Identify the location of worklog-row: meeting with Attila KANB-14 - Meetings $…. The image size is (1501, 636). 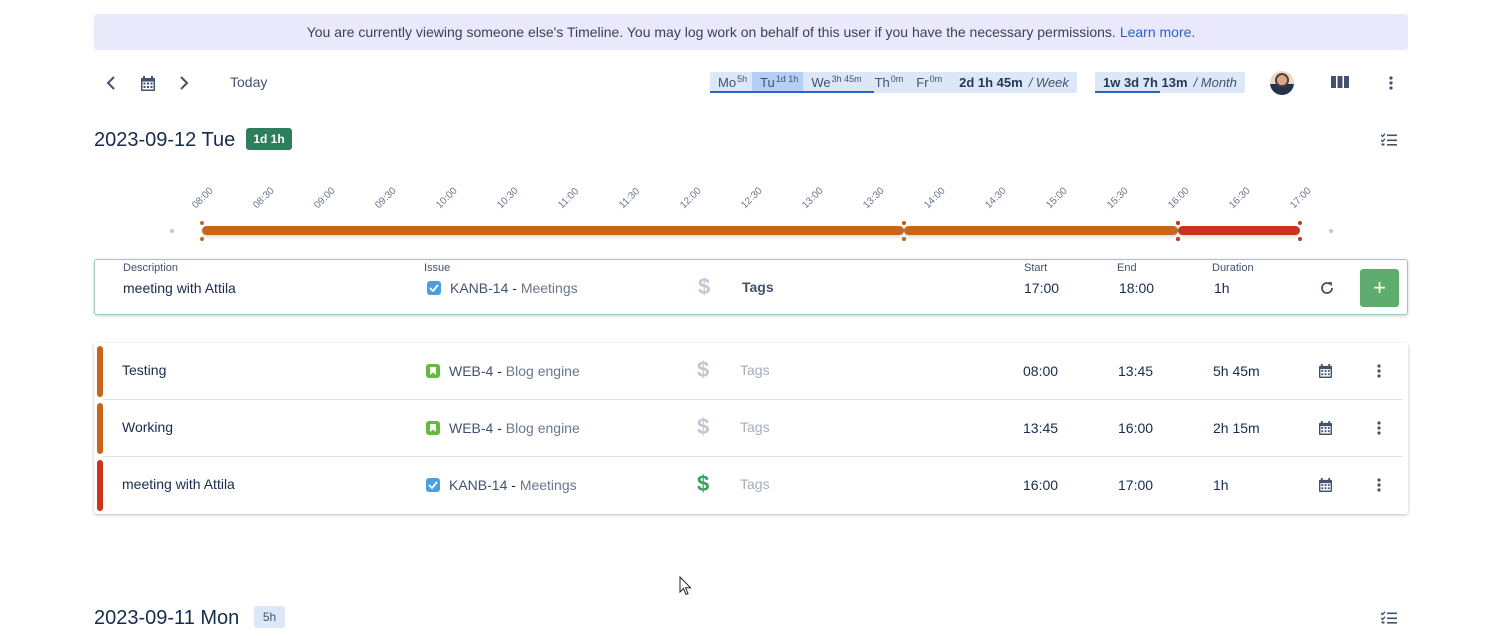
(751, 485).